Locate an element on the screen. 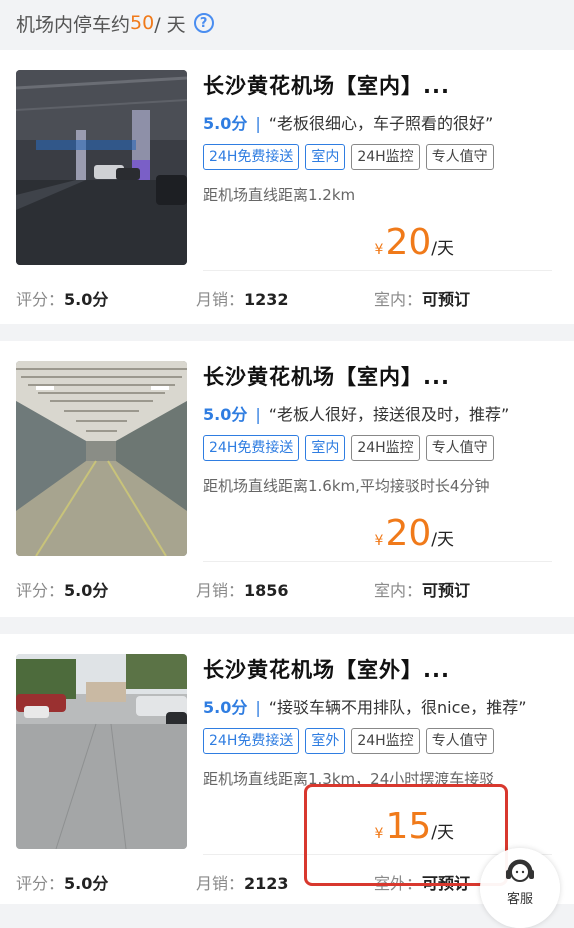 The height and width of the screenshot is (928, 574). lot-stats: 评分：5.0分 月销：1856 室内：可预订 is located at coordinates (286, 589).